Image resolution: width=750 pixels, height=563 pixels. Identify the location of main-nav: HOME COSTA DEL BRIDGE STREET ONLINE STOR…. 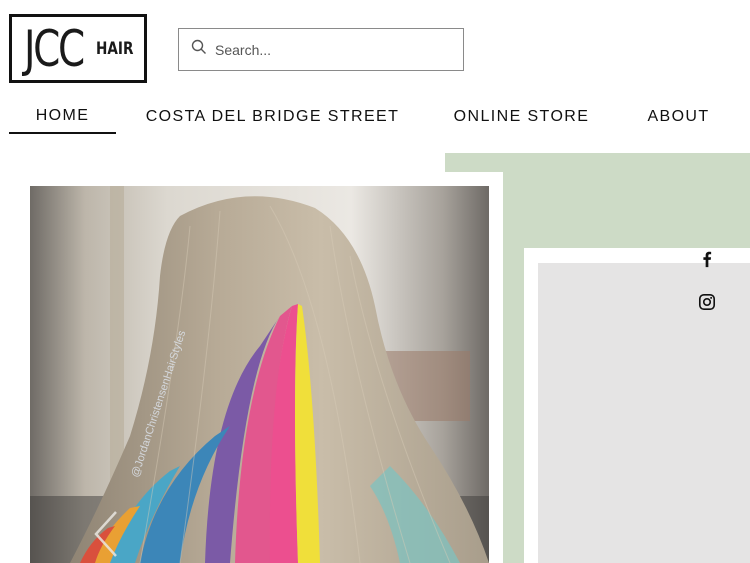
(375, 118).